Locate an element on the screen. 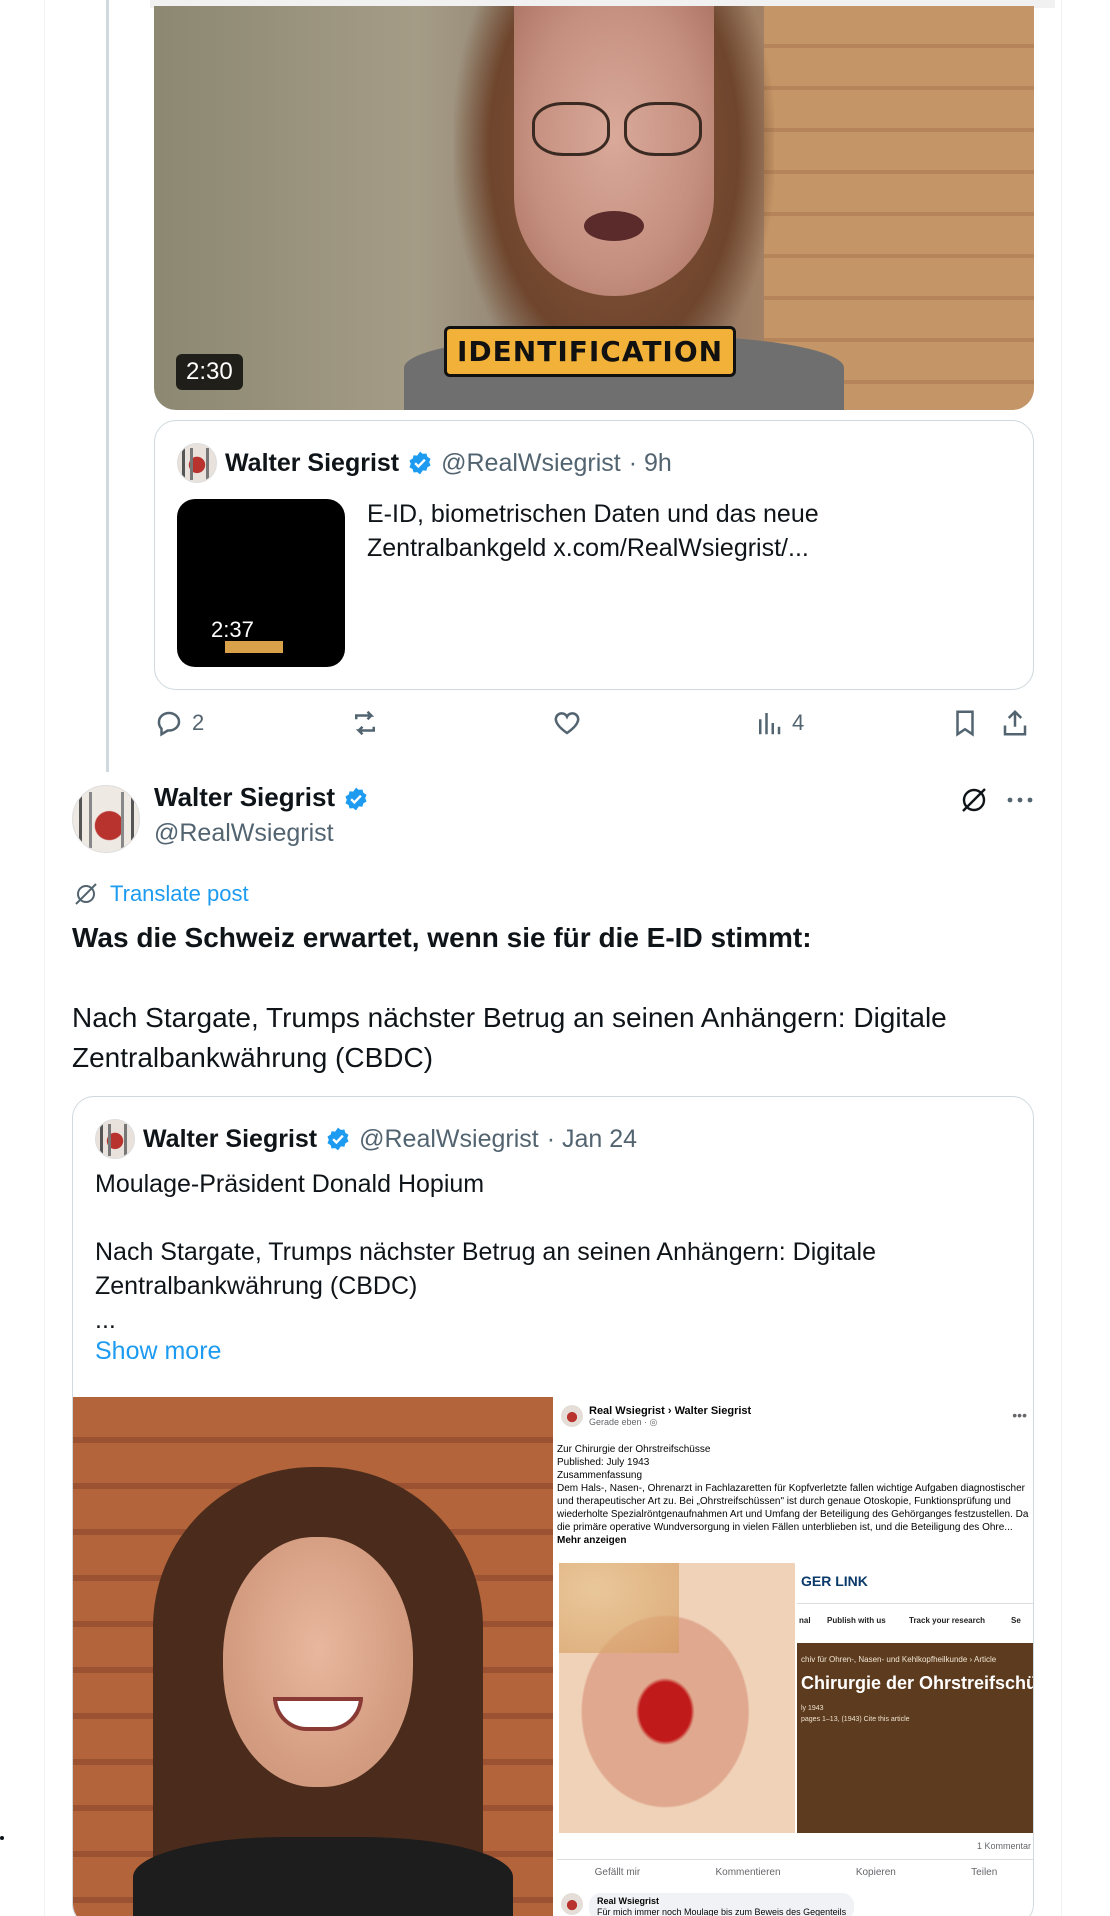 The width and height of the screenshot is (1110, 1916). fb-text-line: Zusammenfassung is located at coordinates (600, 1475).